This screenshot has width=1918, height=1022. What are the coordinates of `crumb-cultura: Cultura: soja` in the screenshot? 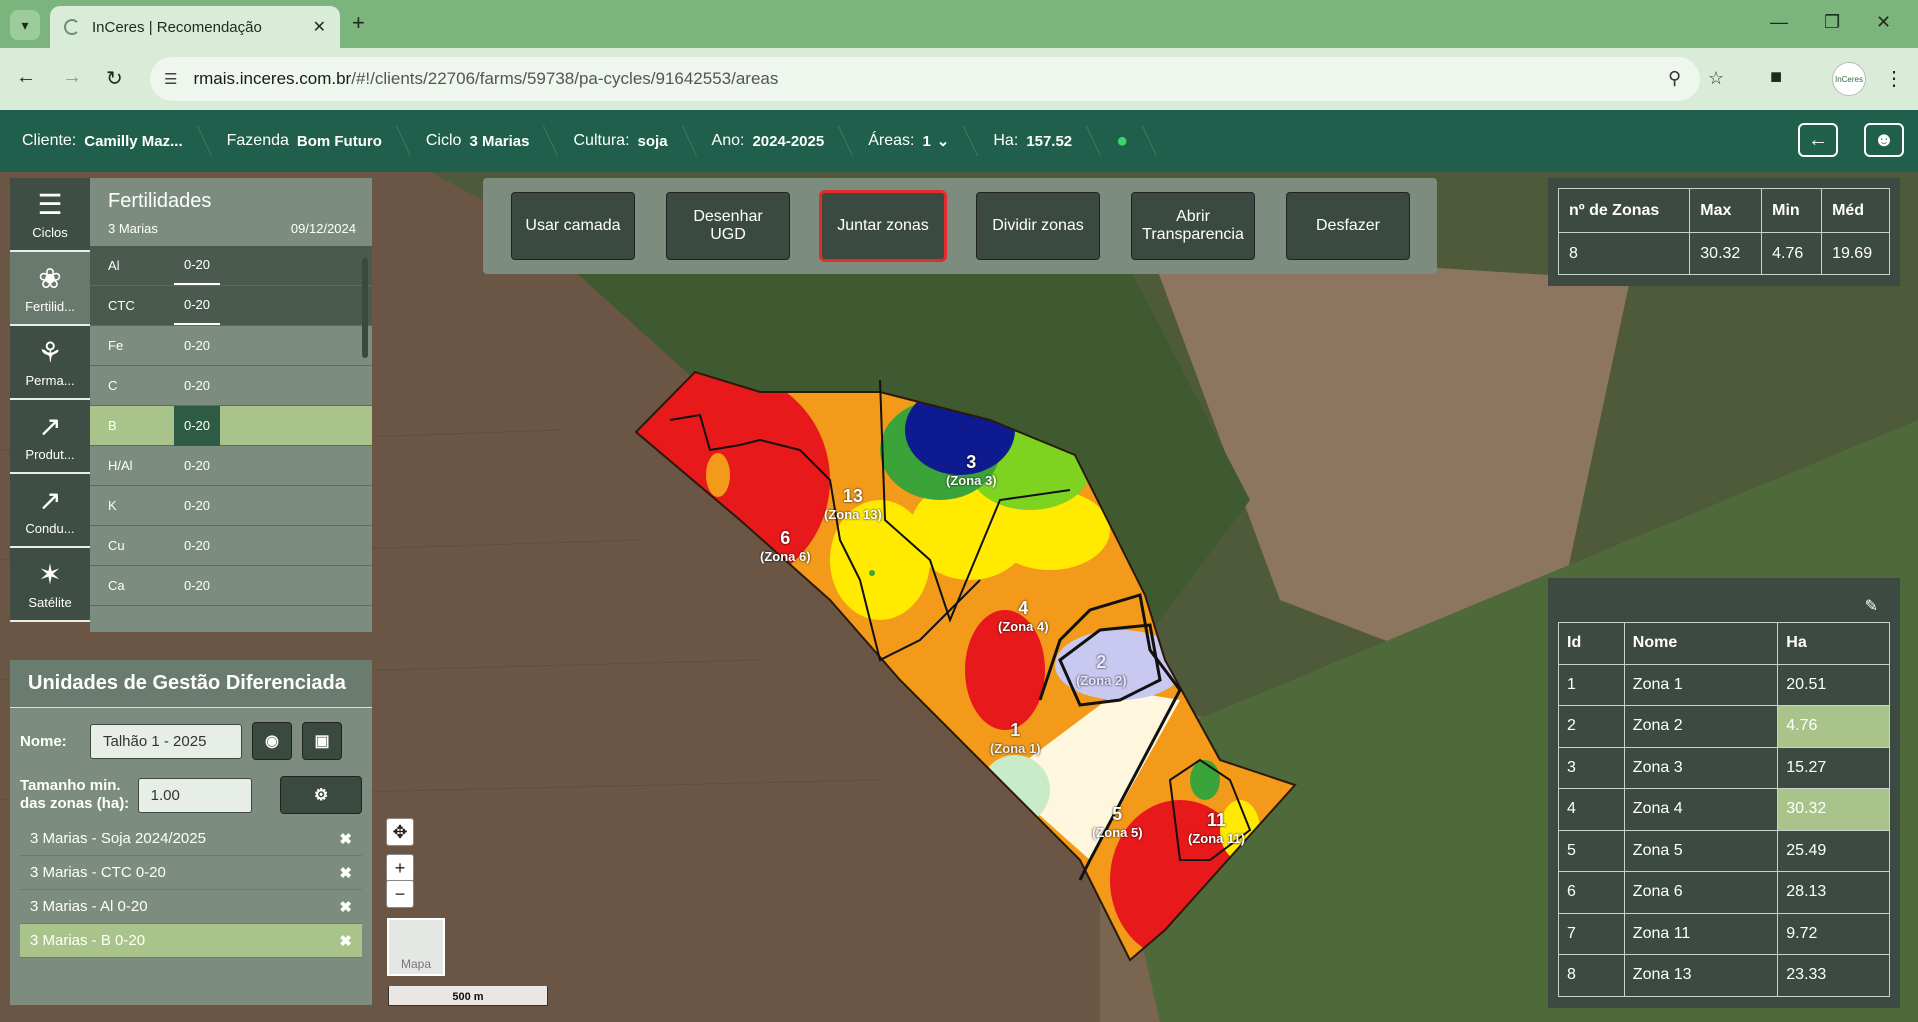 It's located at (620, 141).